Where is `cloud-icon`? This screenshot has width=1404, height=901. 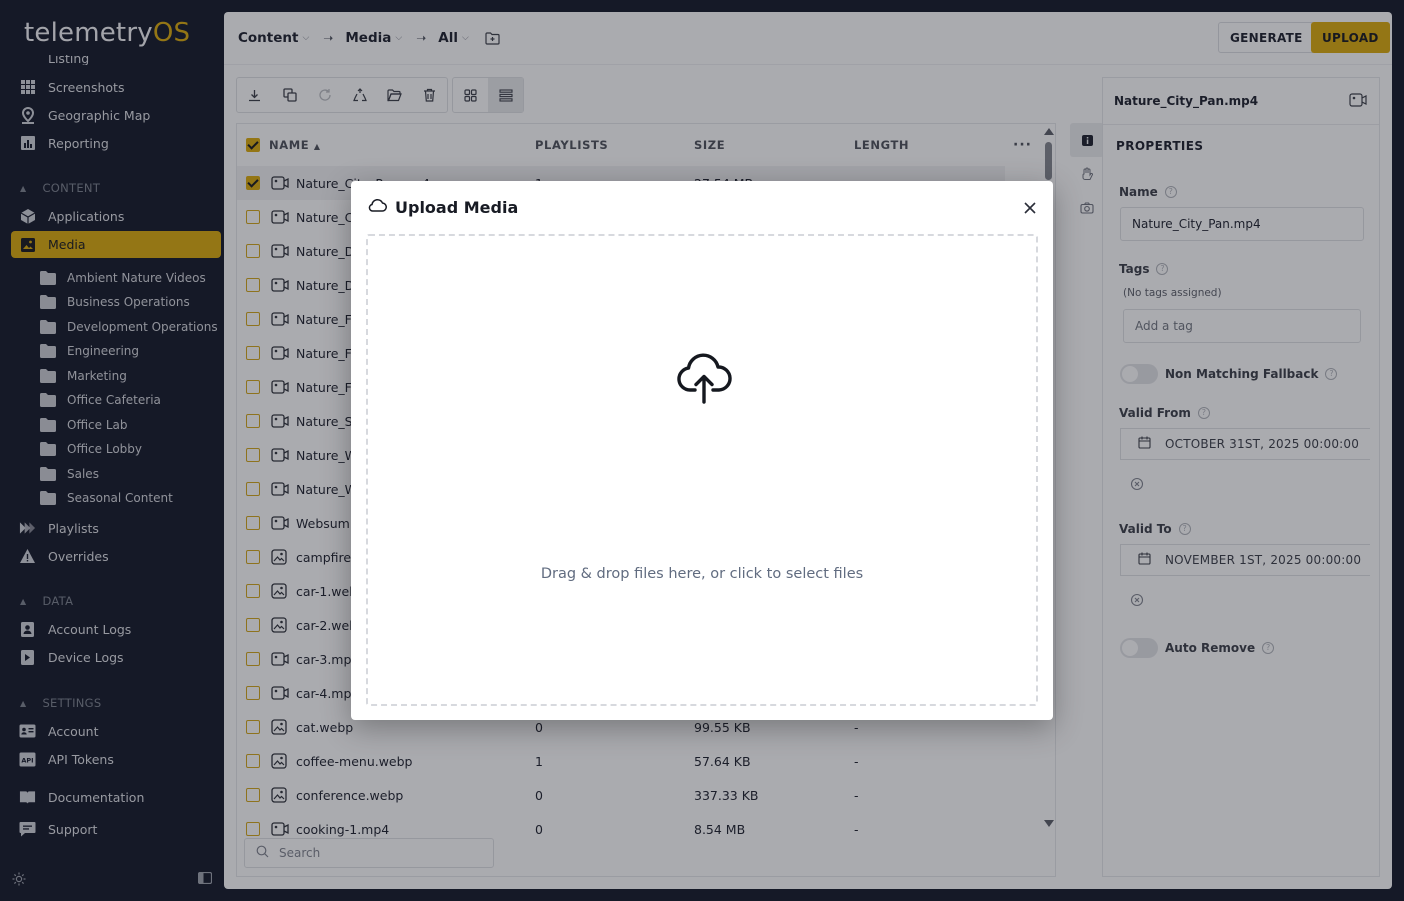
cloud-icon is located at coordinates (377, 207).